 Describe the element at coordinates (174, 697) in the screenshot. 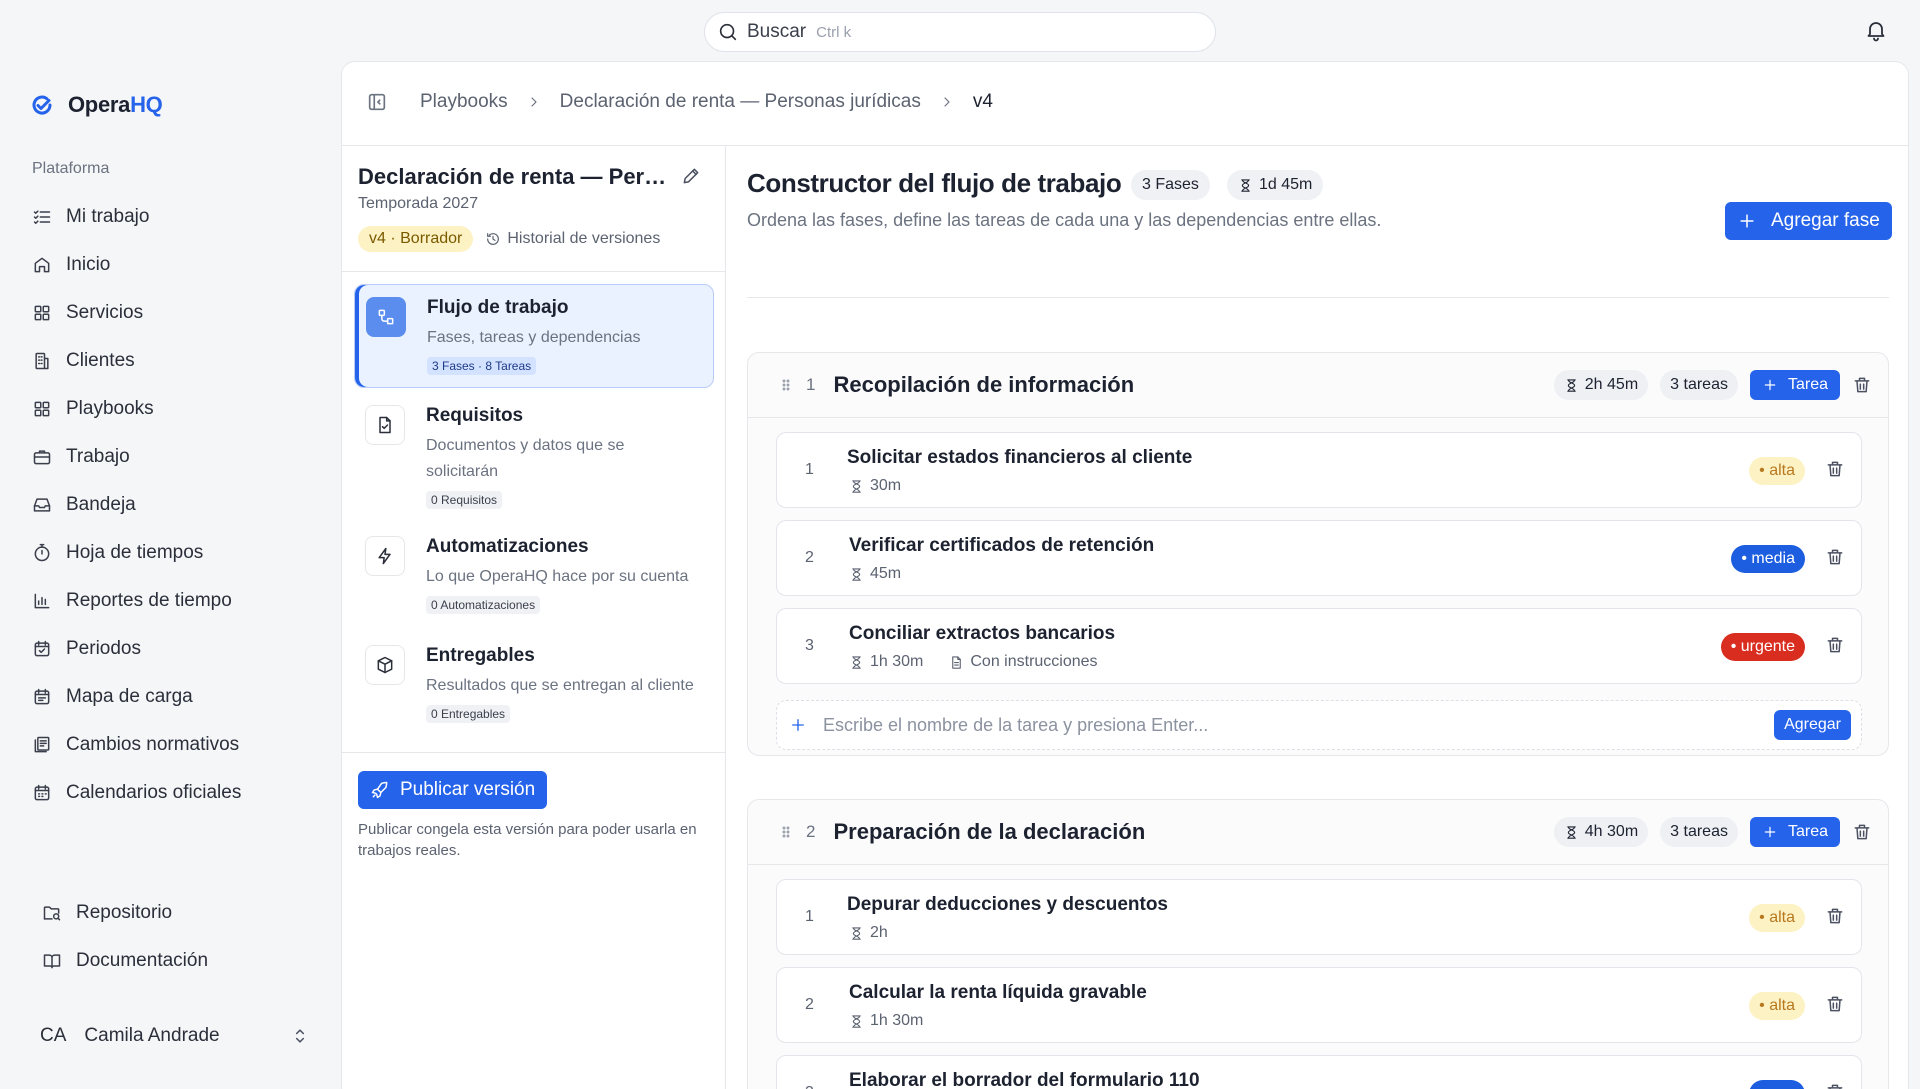

I see `sidebar-item-mapa-de-carga: Mapa de carga` at that location.